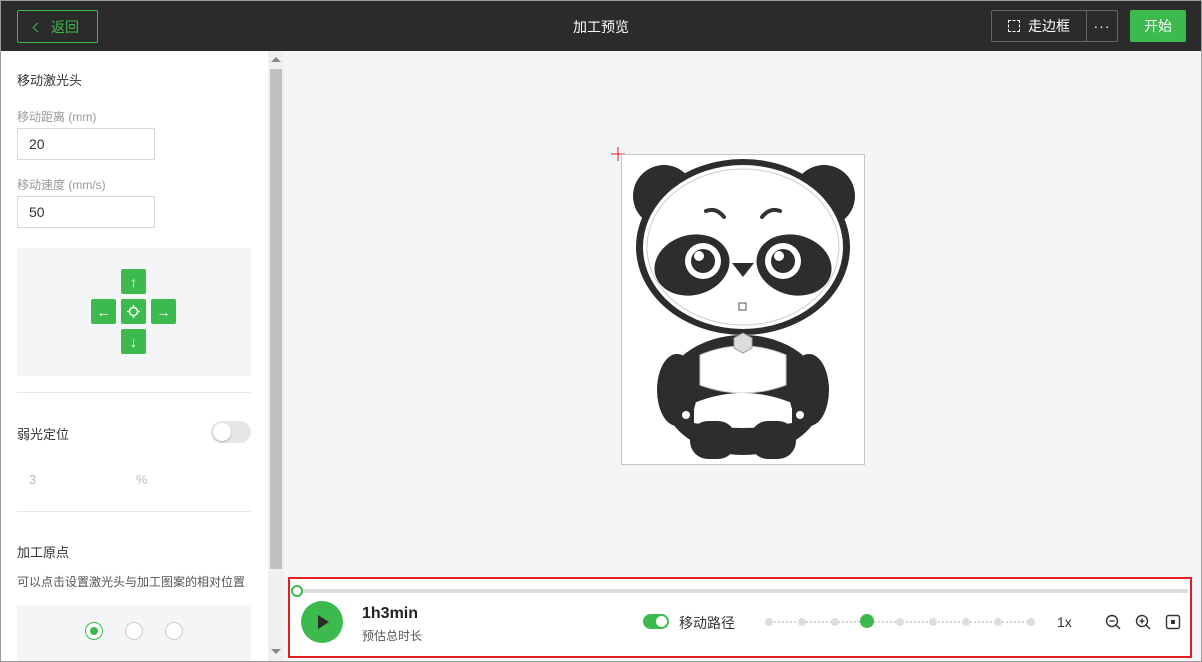 This screenshot has width=1202, height=662. What do you see at coordinates (103, 311) in the screenshot?
I see `move-left-button: ←` at bounding box center [103, 311].